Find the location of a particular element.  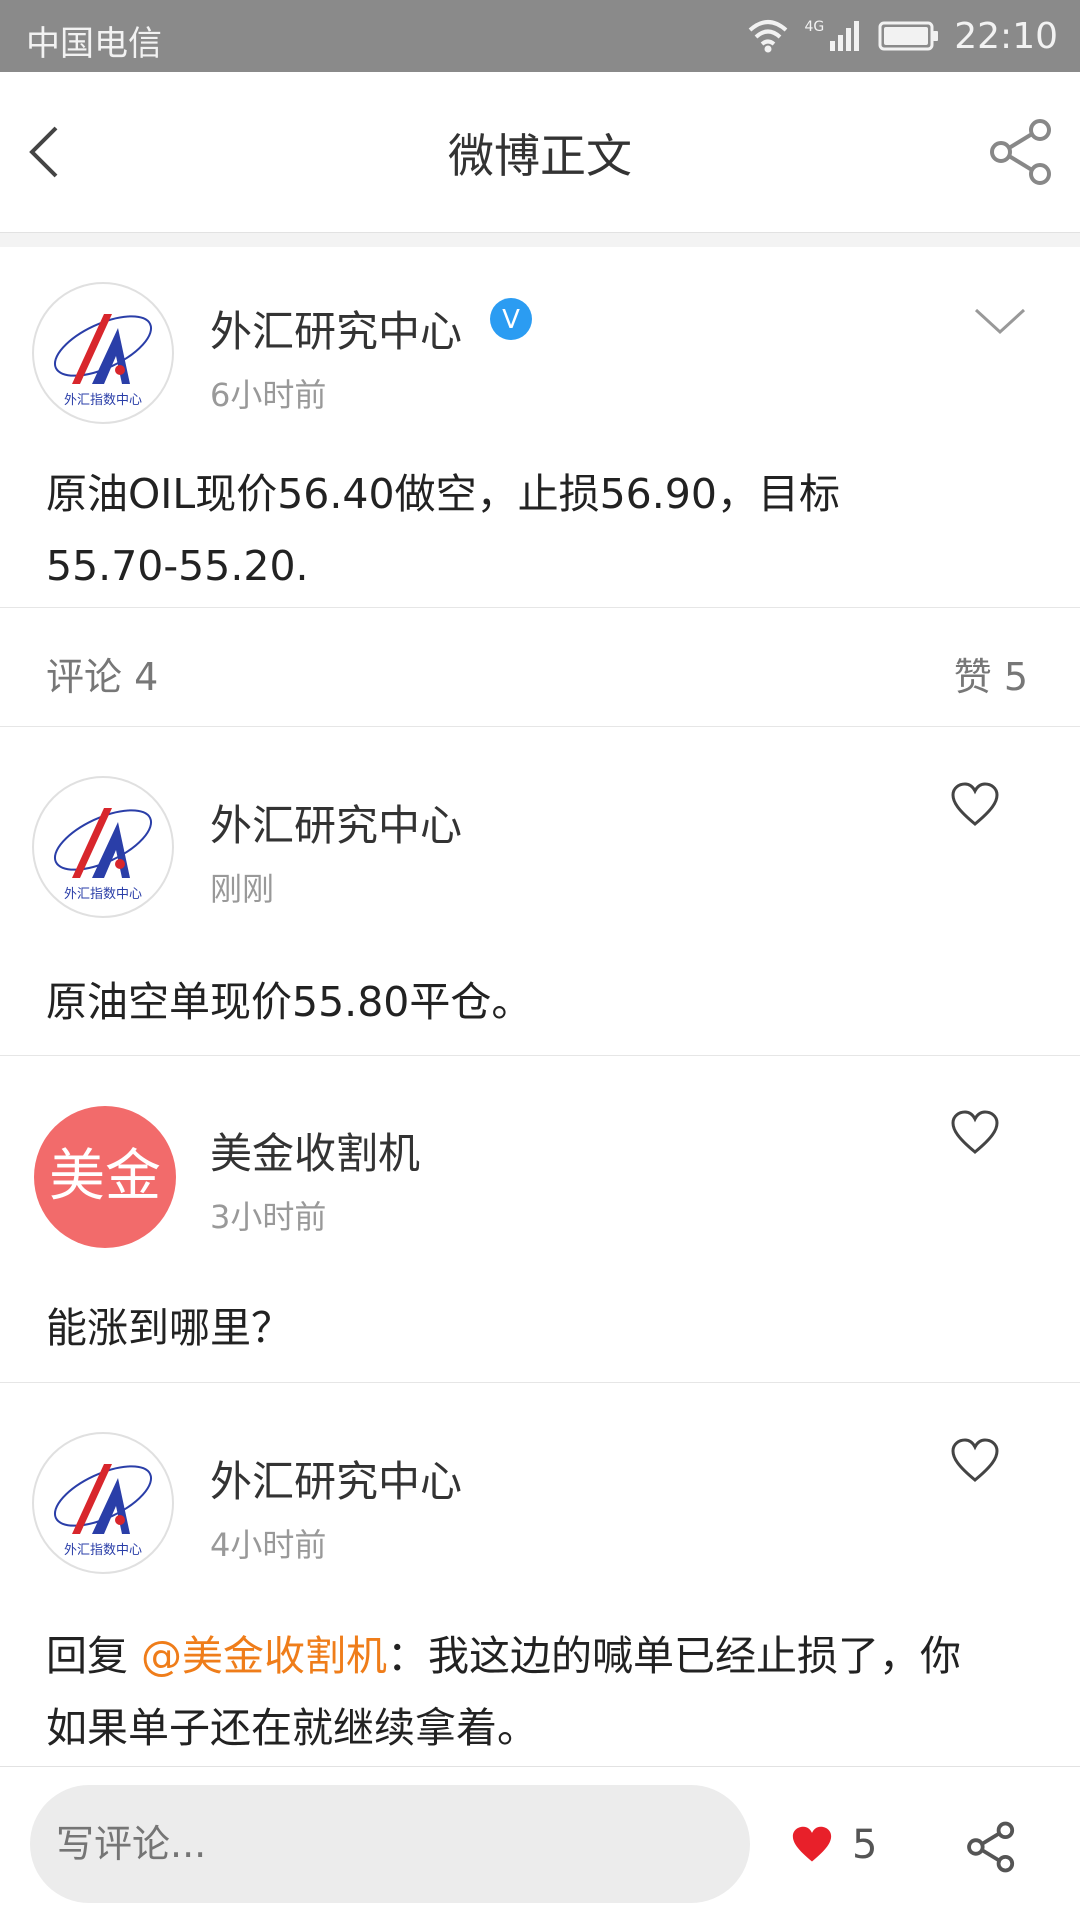

reply-text: ：我这边的喊单已经止损了，你 is located at coordinates (674, 1656).